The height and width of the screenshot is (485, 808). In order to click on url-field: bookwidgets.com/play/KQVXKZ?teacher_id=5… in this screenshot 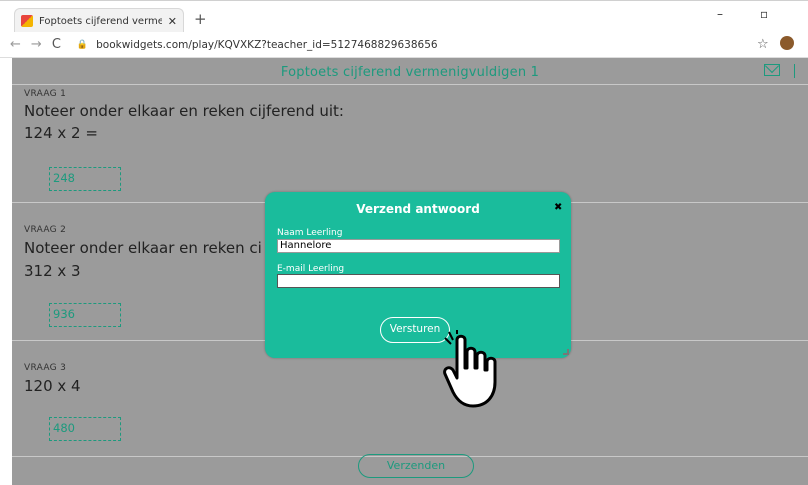, I will do `click(266, 45)`.